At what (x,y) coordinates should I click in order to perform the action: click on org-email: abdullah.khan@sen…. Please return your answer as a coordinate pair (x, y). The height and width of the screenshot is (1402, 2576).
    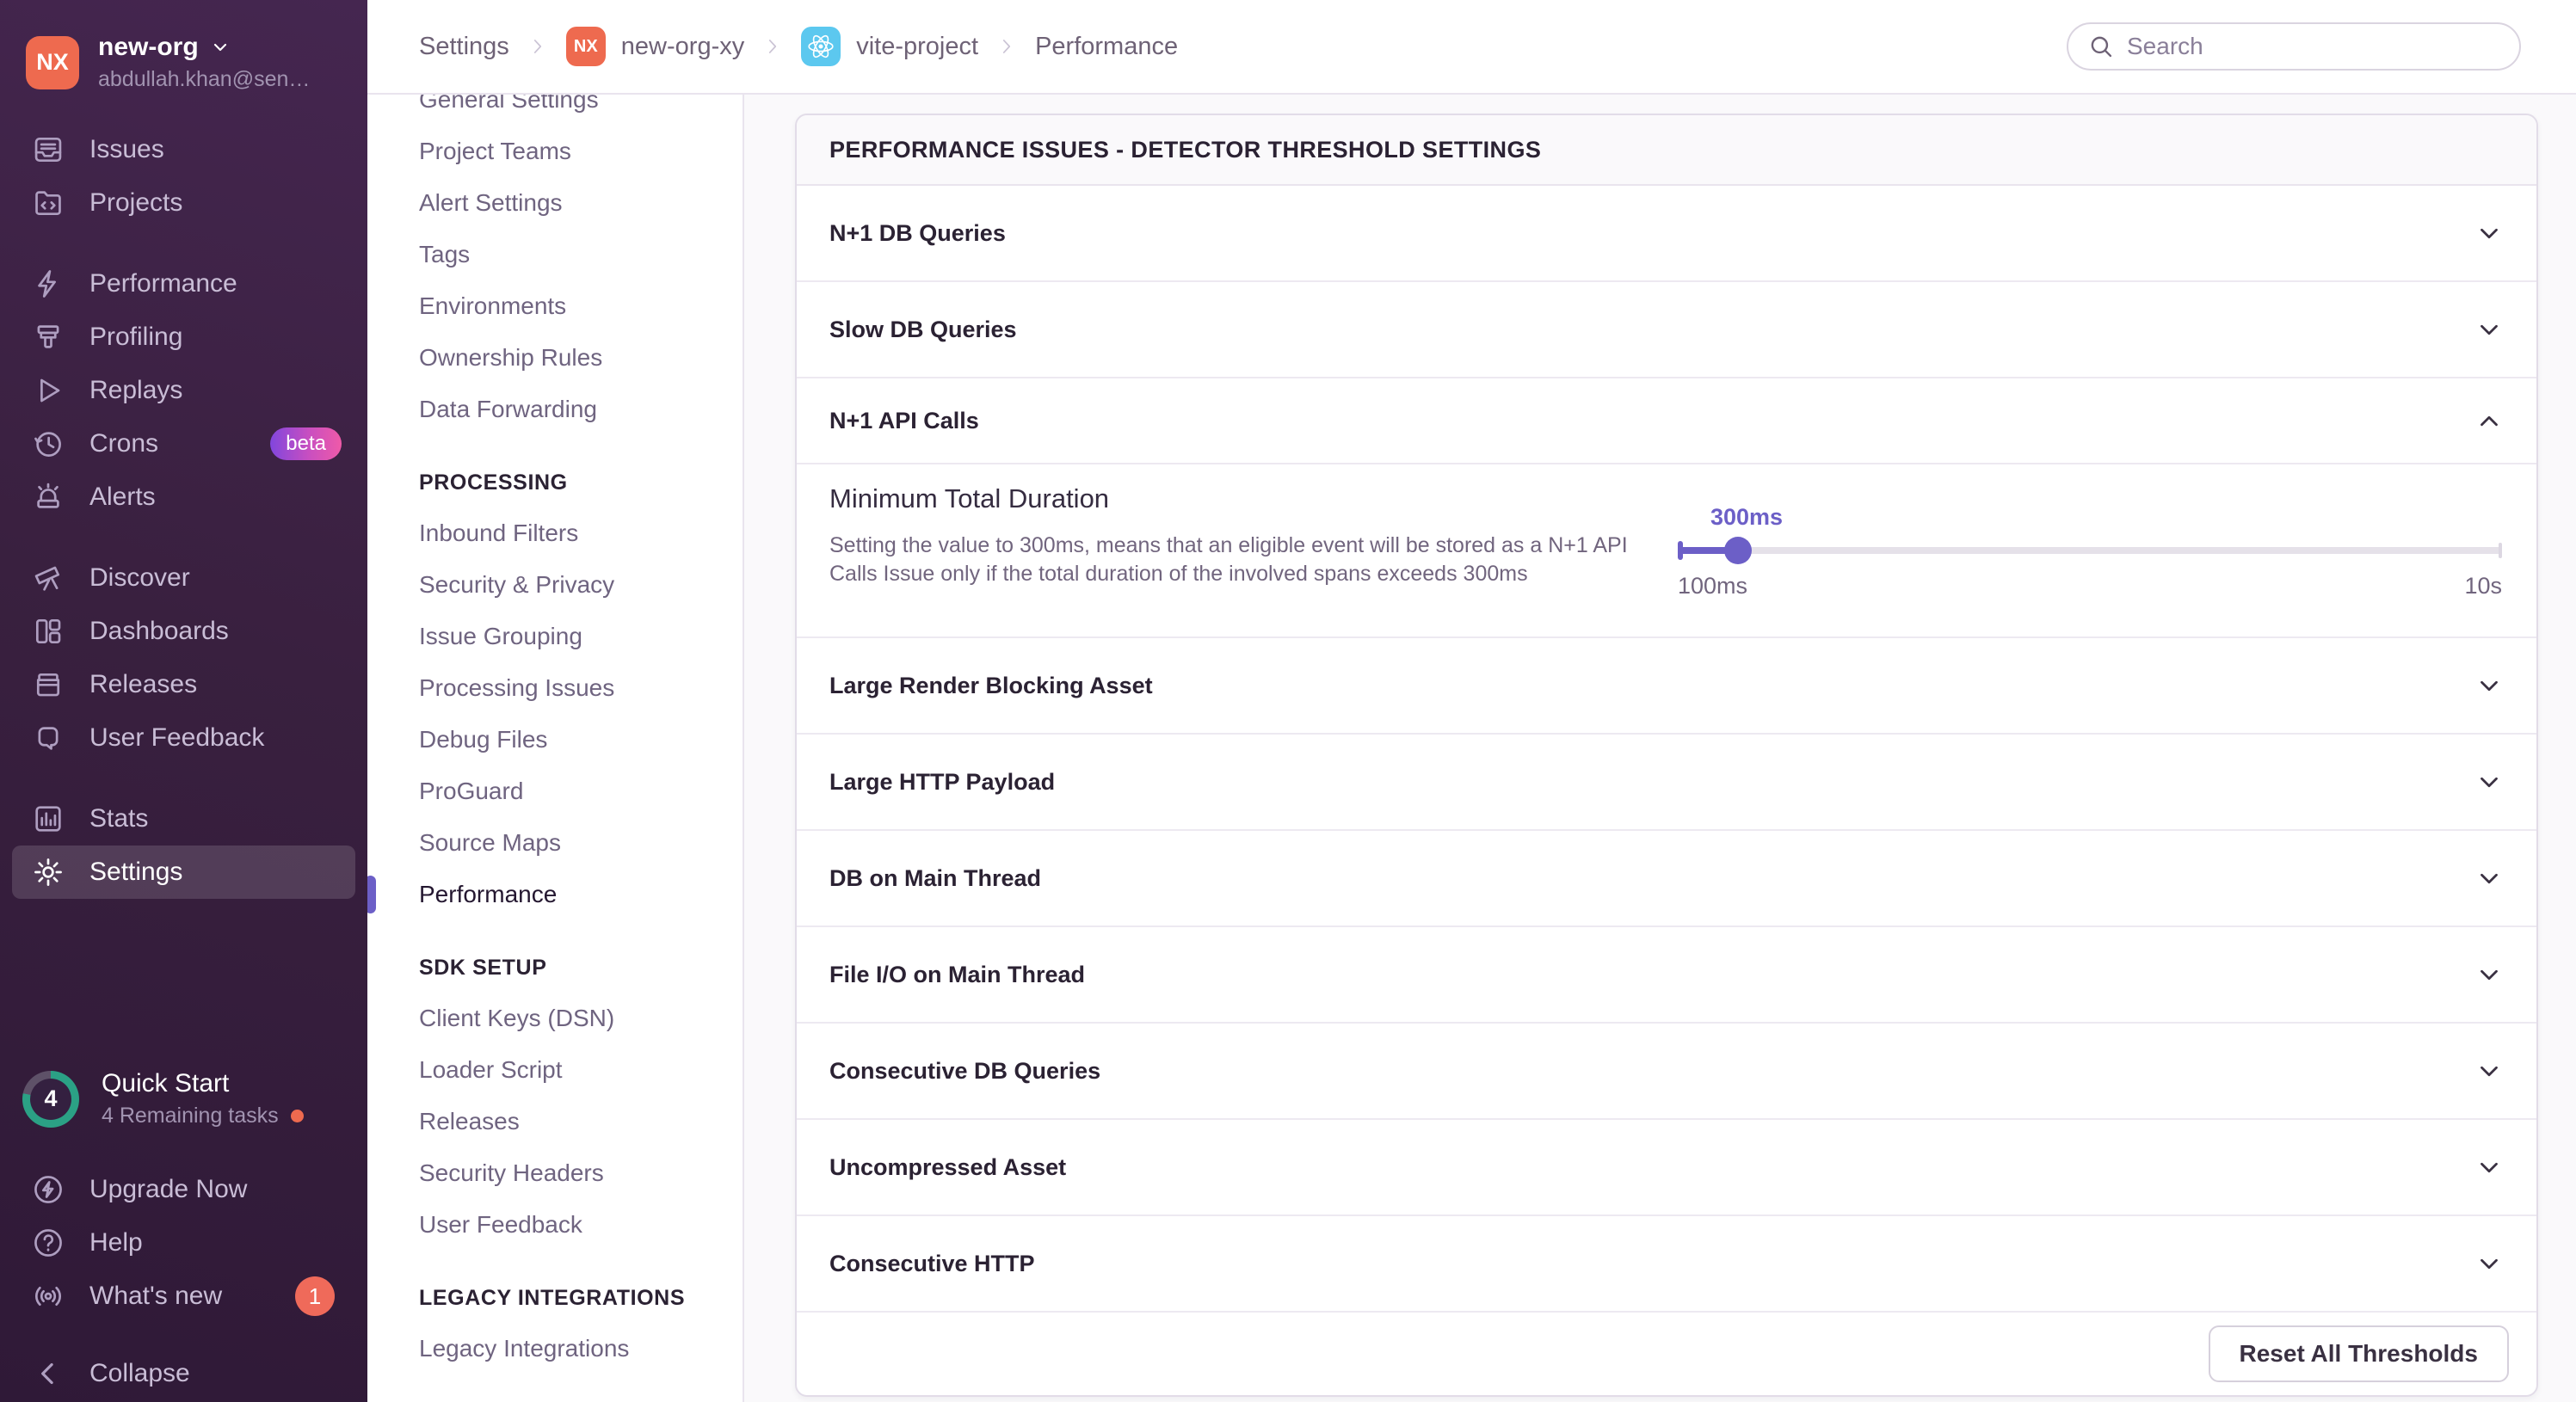
    Looking at the image, I should click on (205, 79).